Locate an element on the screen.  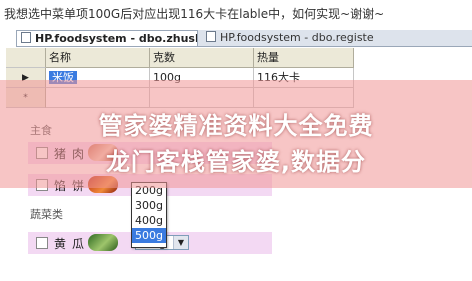
cucumber-image is located at coordinates (103, 242).